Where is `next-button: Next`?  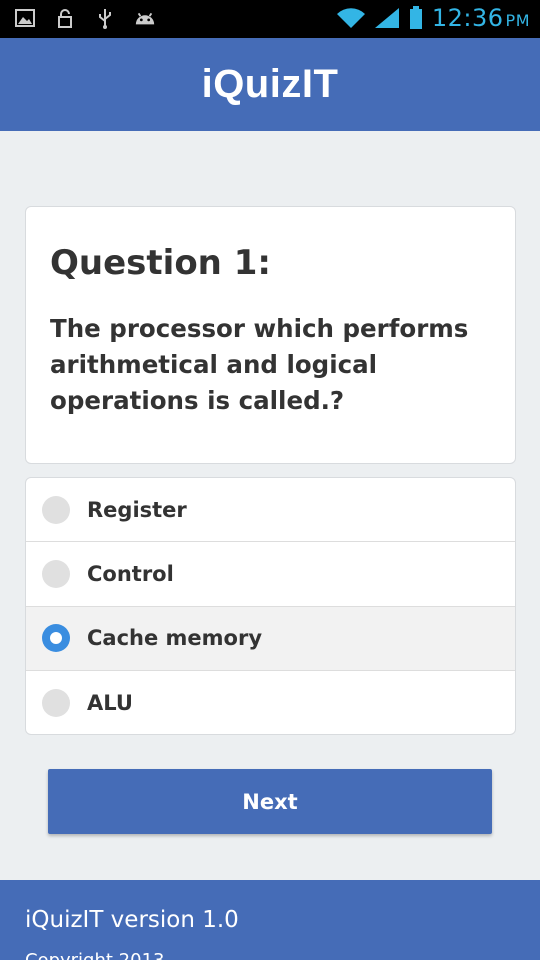
next-button: Next is located at coordinates (270, 801).